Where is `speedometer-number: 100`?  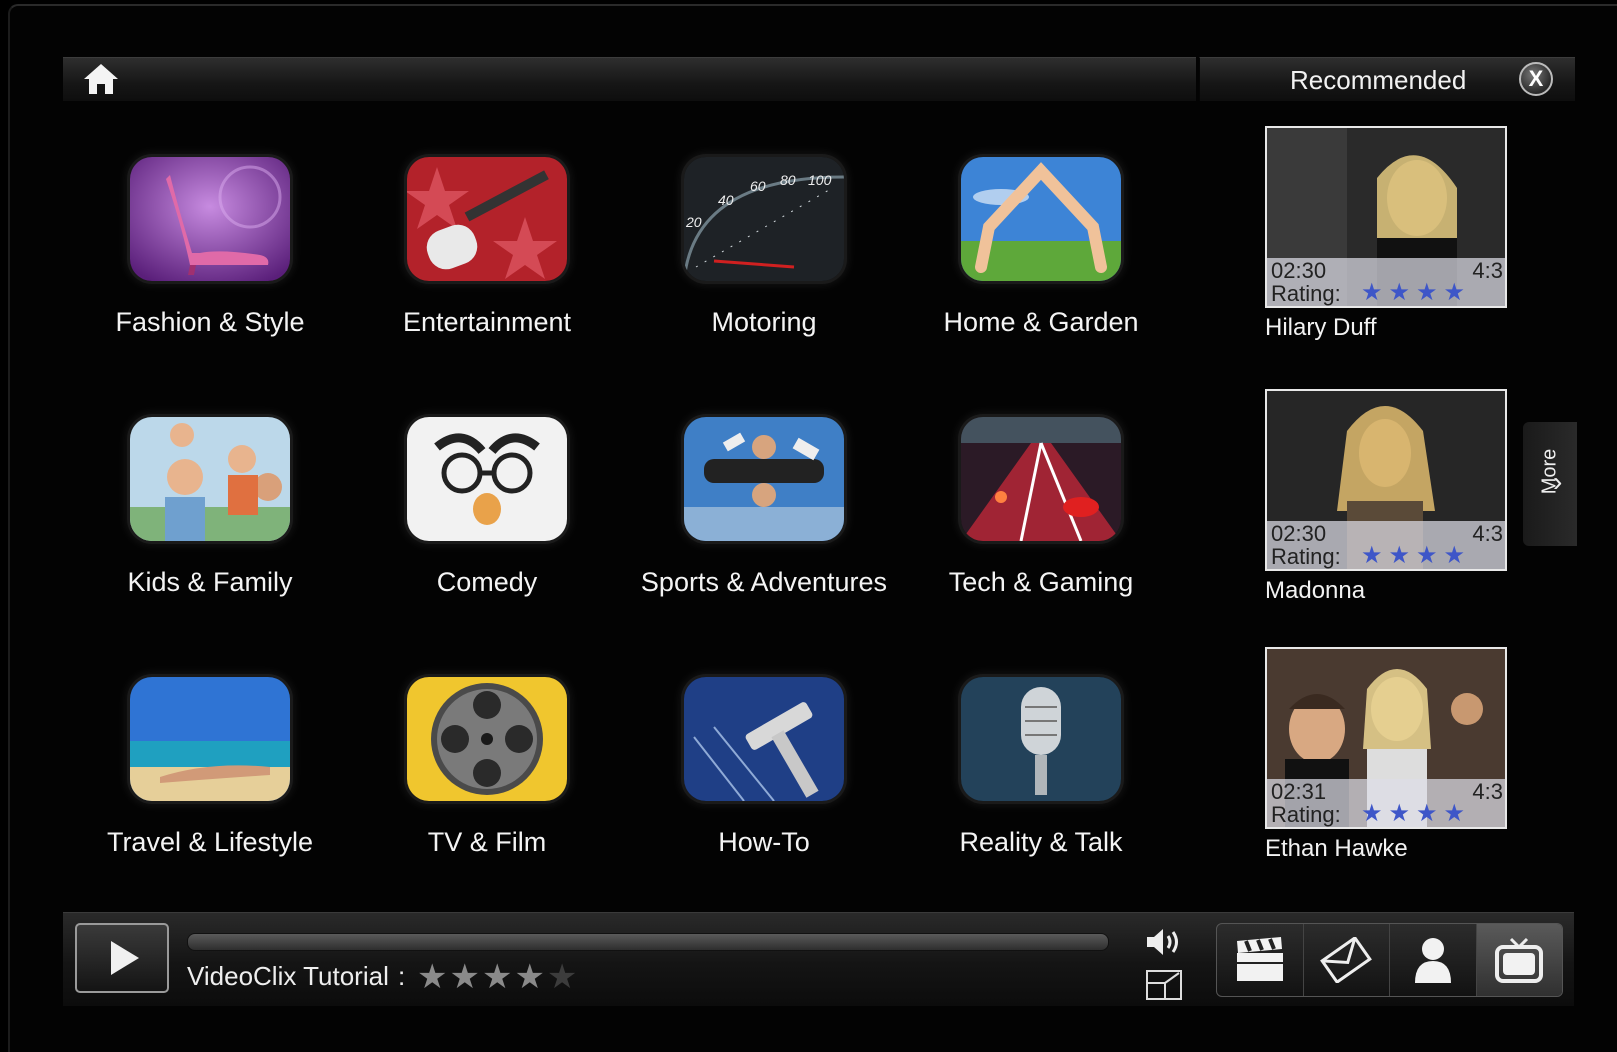
speedometer-number: 100 is located at coordinates (820, 180).